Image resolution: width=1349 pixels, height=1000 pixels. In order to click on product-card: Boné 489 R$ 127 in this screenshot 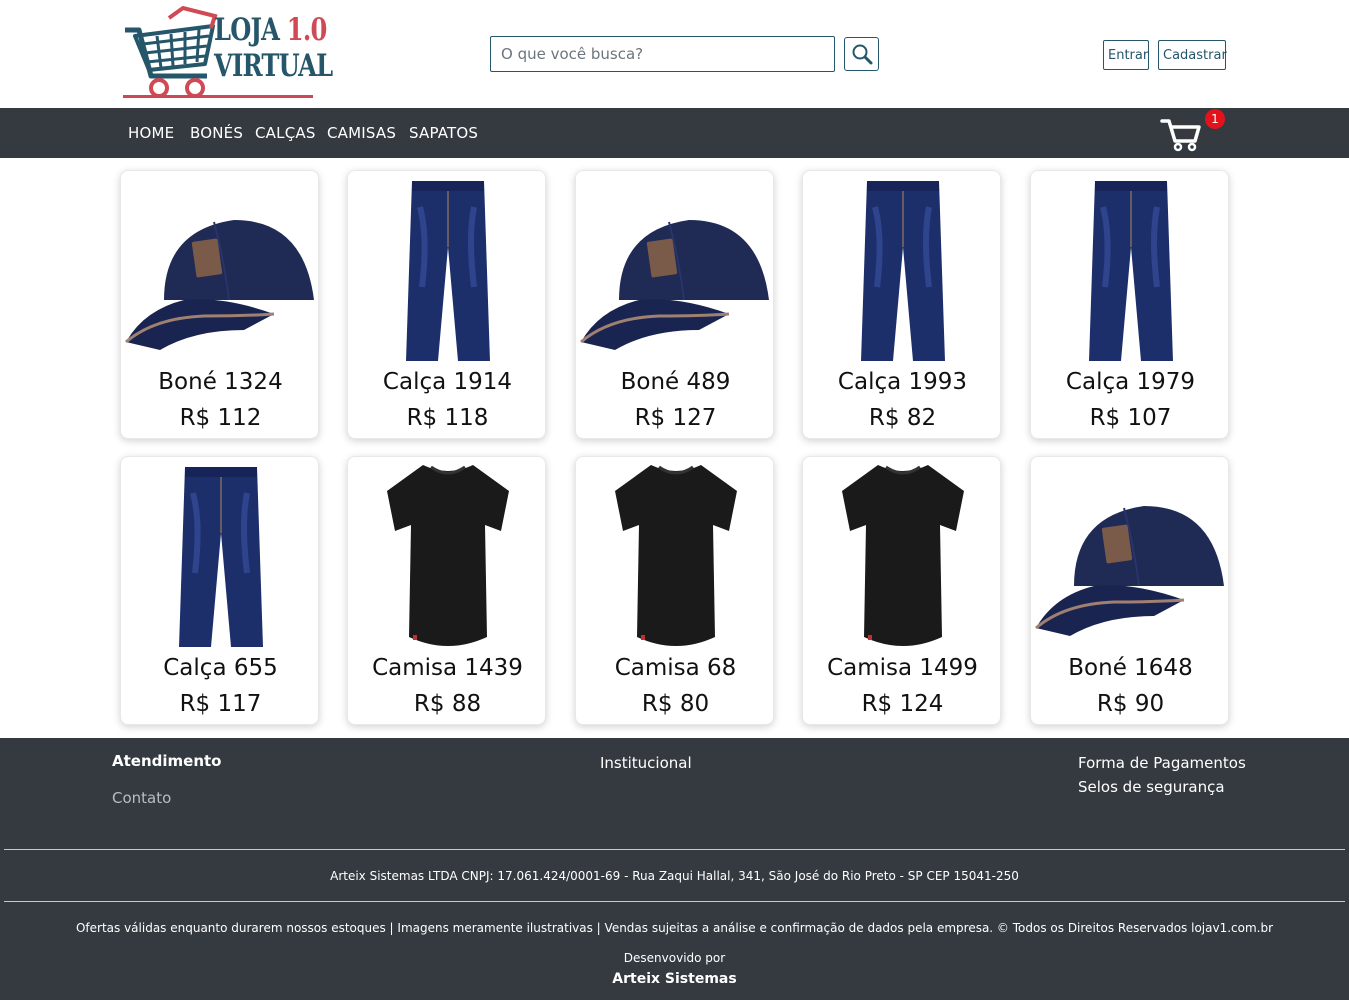, I will do `click(674, 304)`.